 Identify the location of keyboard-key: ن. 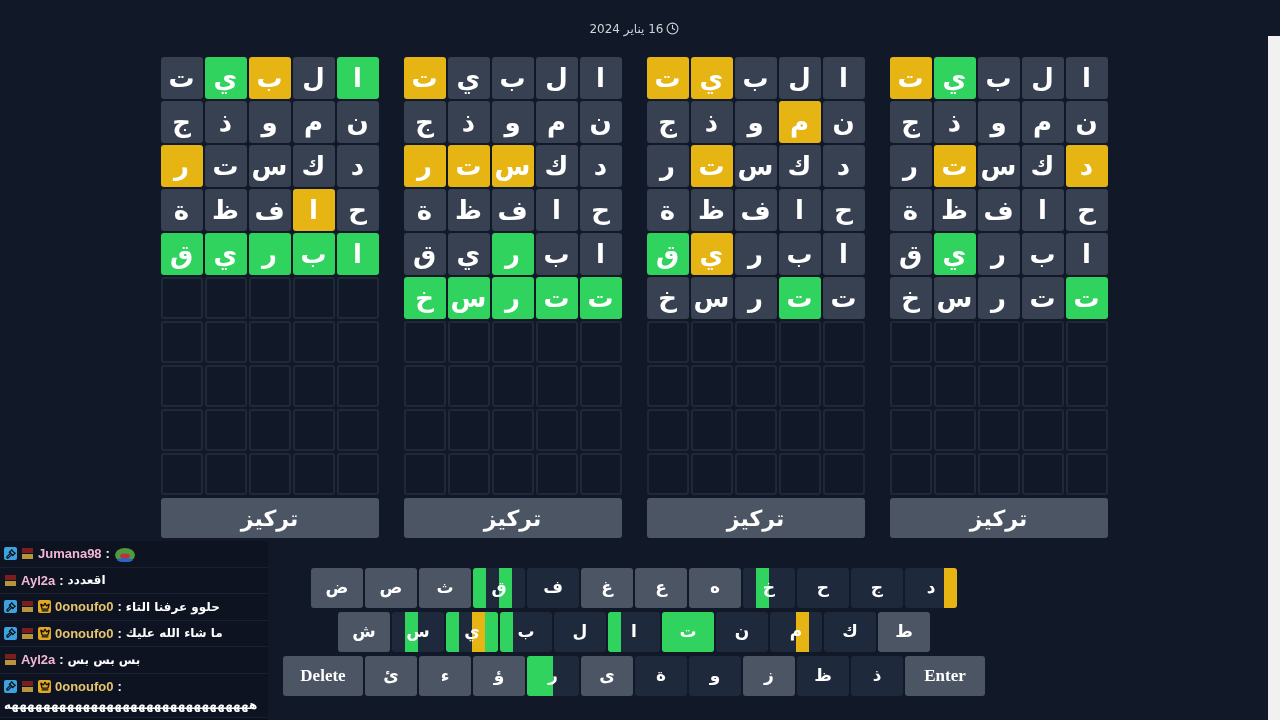
(742, 632).